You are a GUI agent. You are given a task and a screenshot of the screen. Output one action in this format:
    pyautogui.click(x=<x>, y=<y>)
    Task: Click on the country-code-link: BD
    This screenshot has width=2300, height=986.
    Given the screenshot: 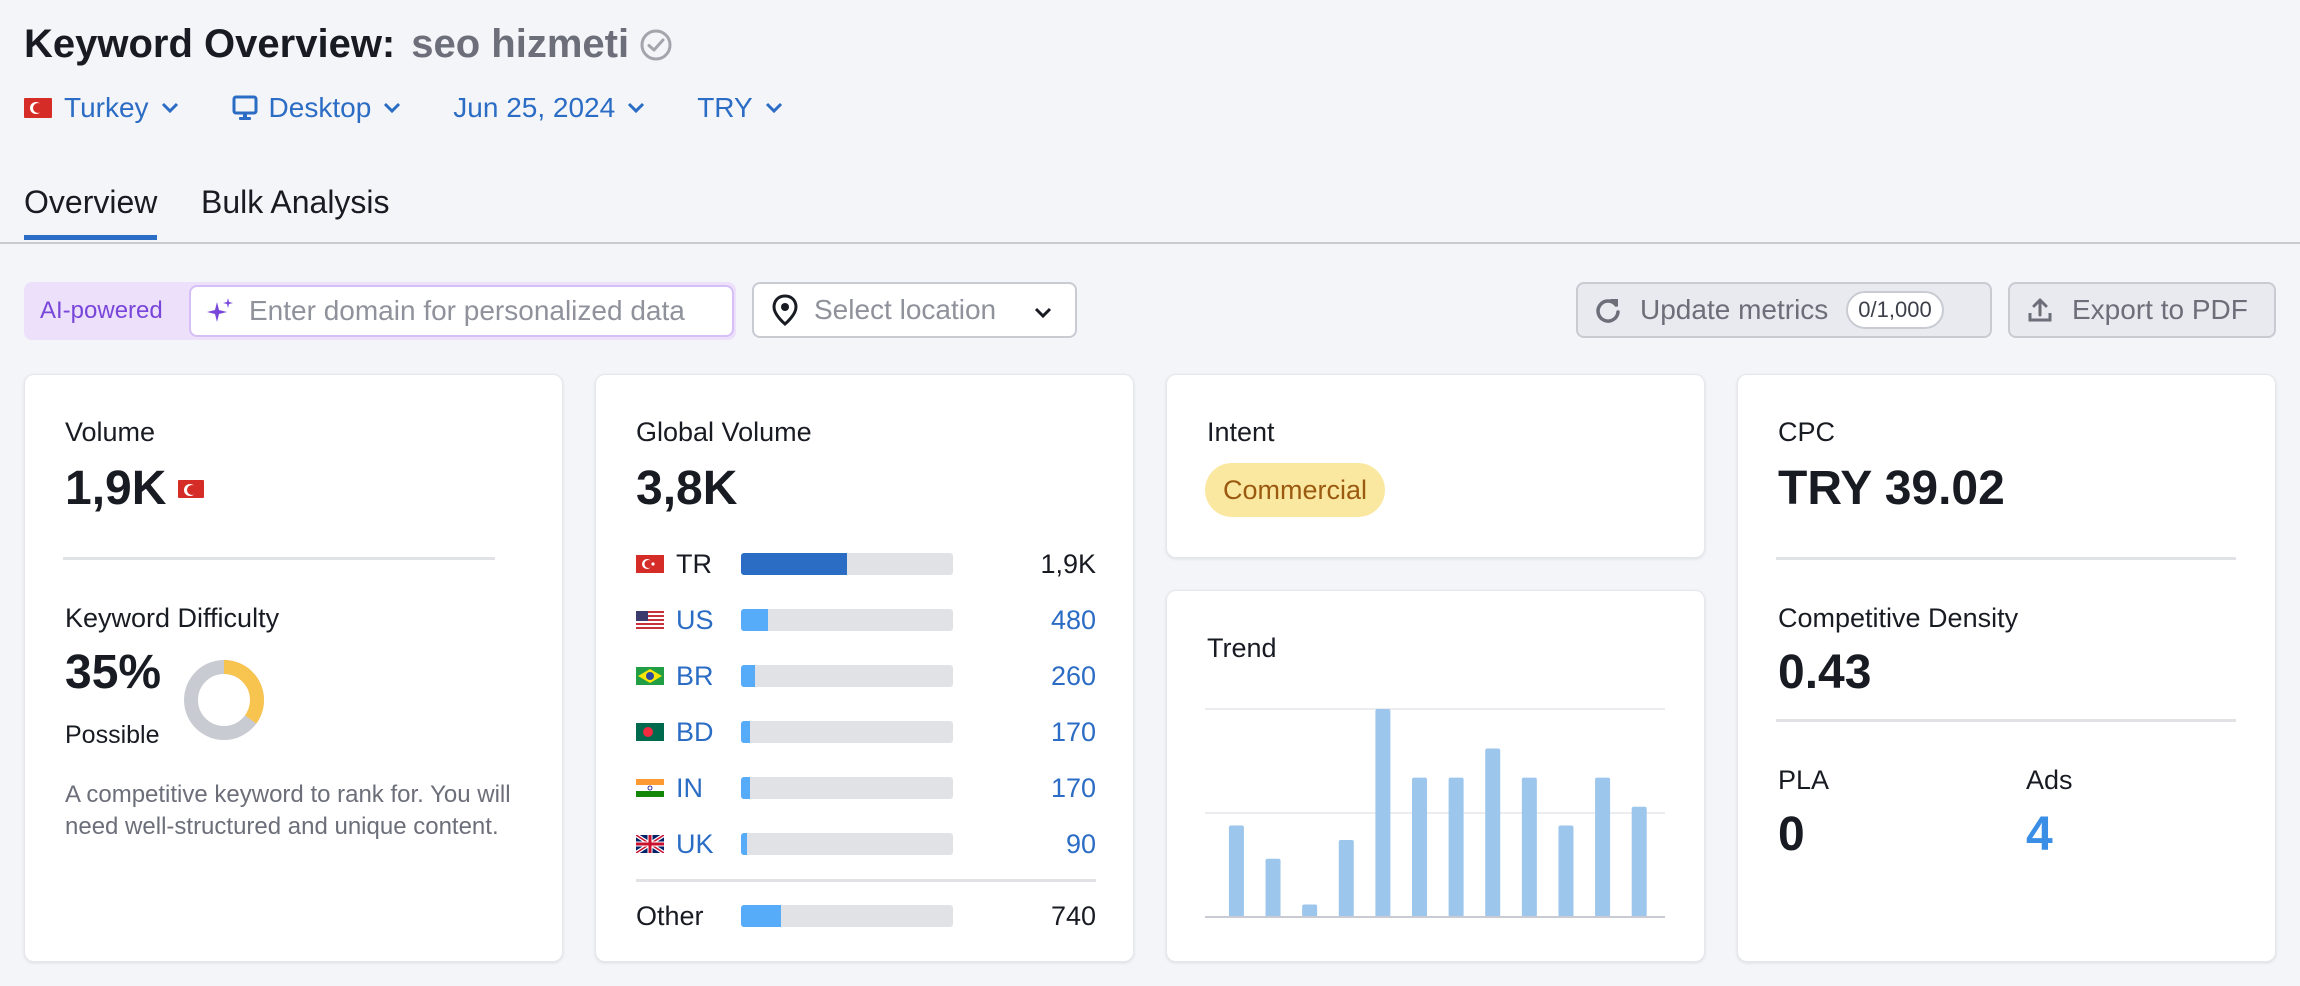 What is the action you would take?
    pyautogui.click(x=711, y=732)
    